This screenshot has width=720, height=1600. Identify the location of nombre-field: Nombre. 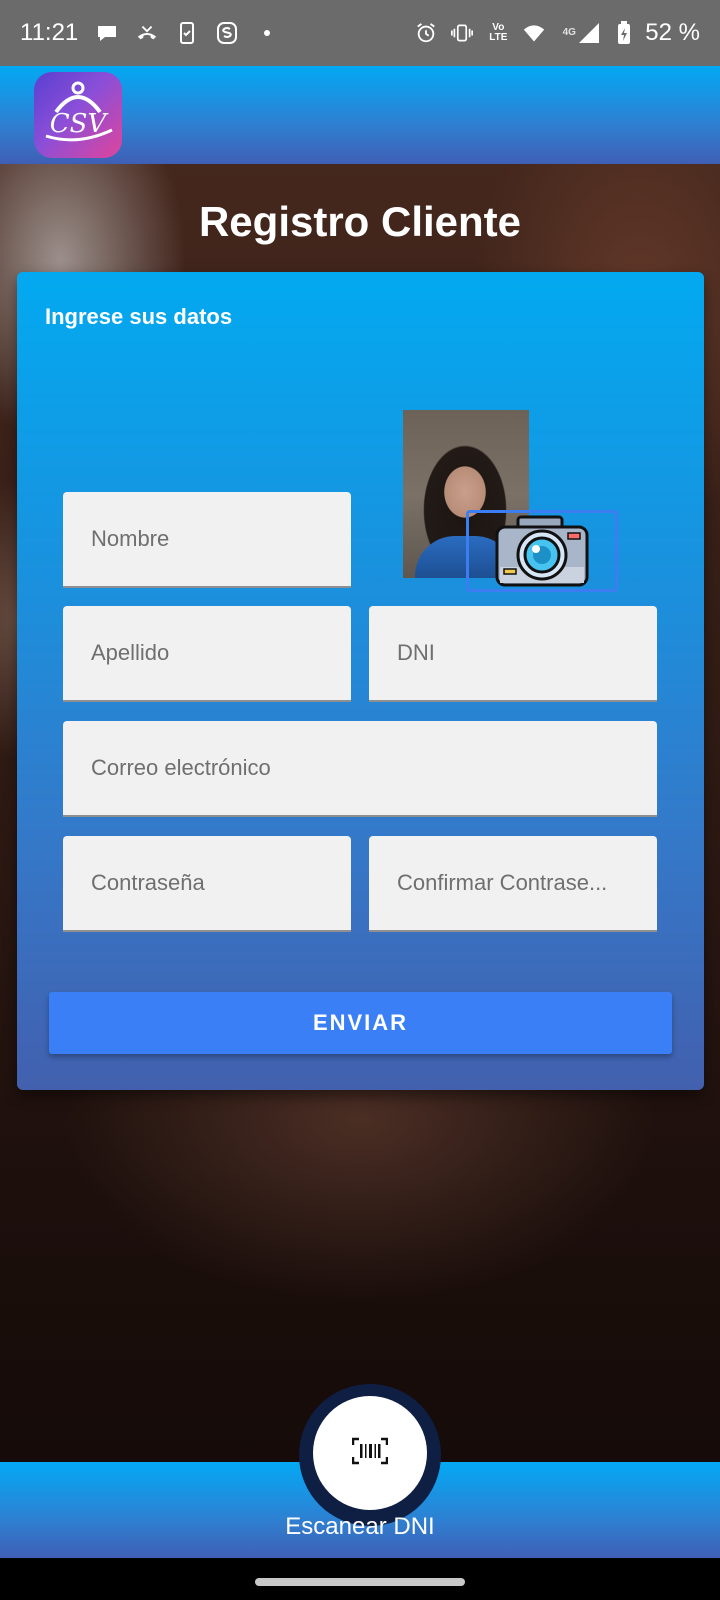
(207, 540).